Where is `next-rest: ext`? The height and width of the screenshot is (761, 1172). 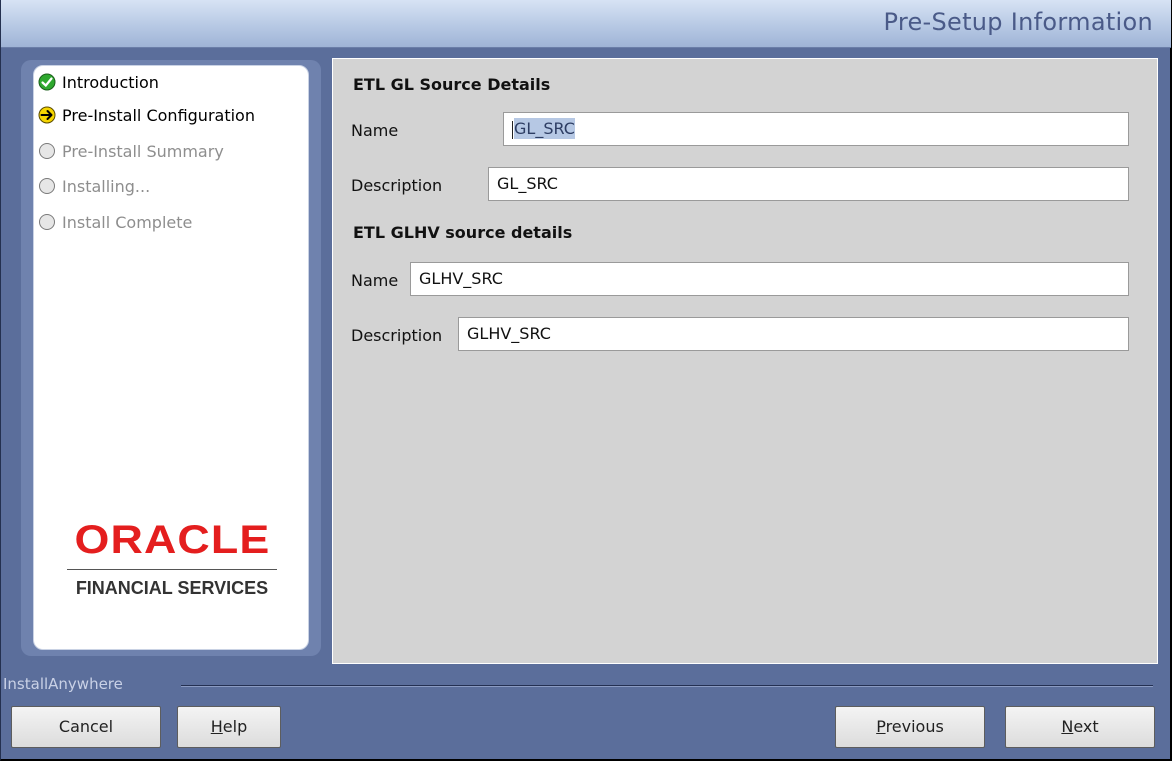 next-rest: ext is located at coordinates (1086, 726).